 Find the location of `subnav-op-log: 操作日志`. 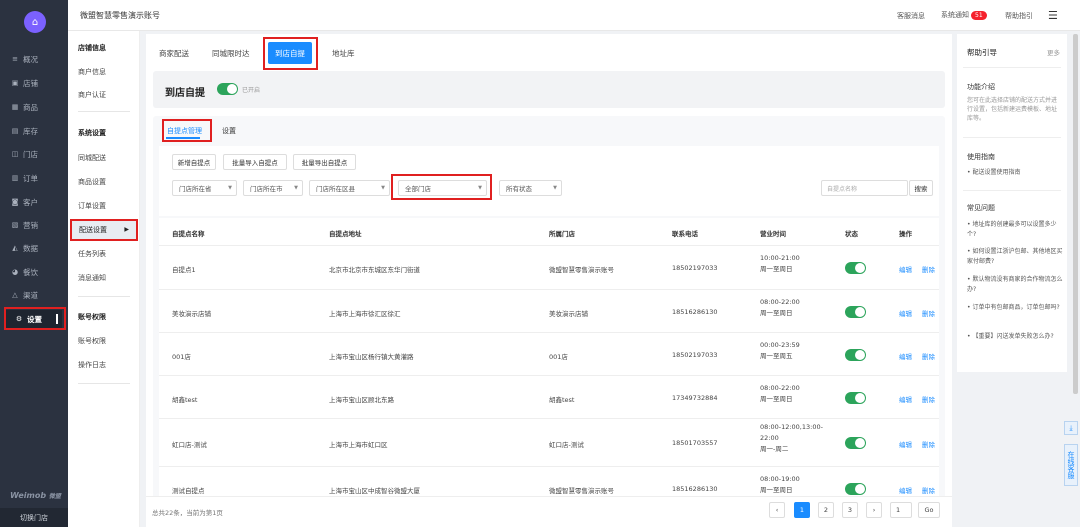

subnav-op-log: 操作日志 is located at coordinates (92, 365).